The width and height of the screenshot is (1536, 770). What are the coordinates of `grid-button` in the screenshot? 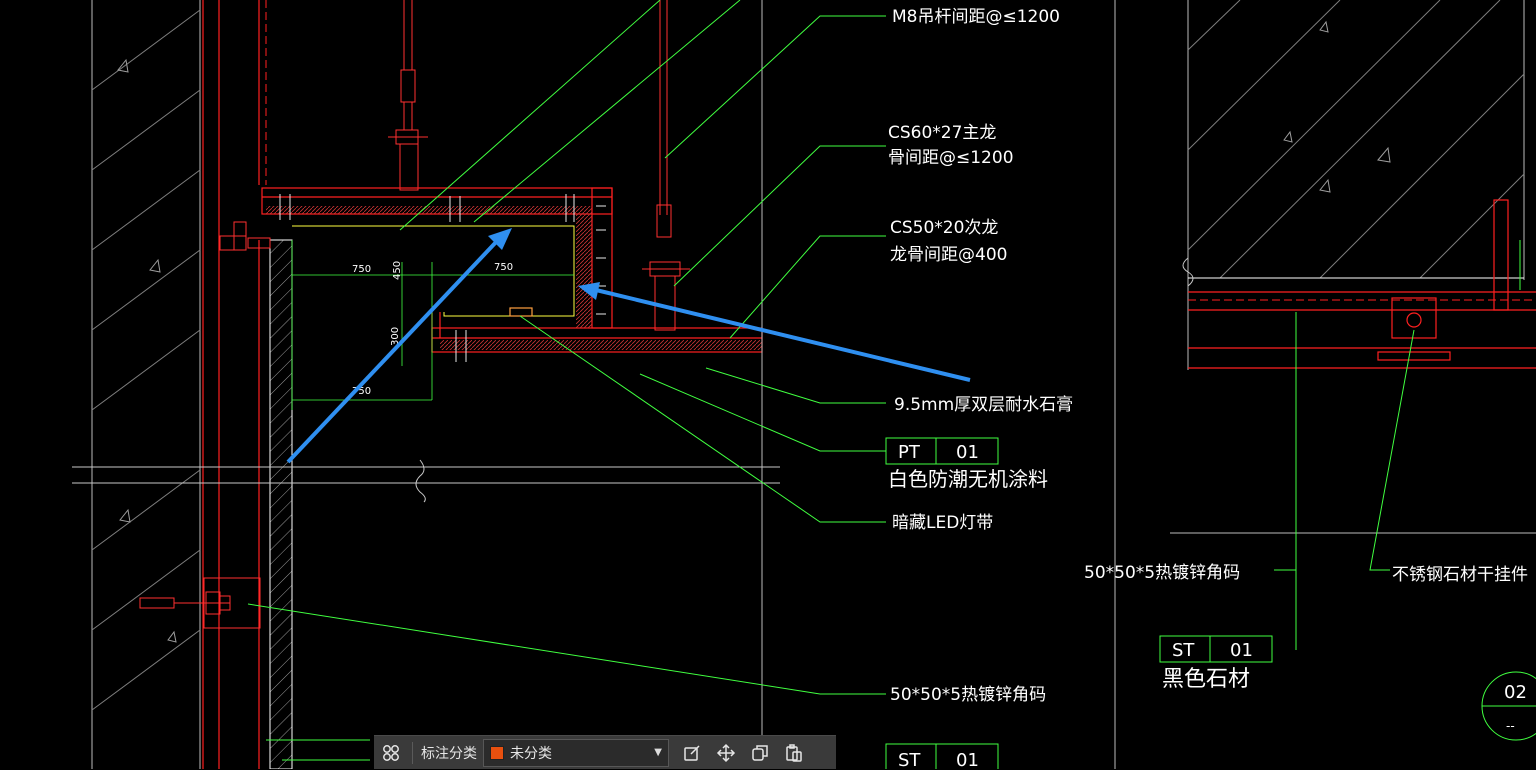 It's located at (391, 753).